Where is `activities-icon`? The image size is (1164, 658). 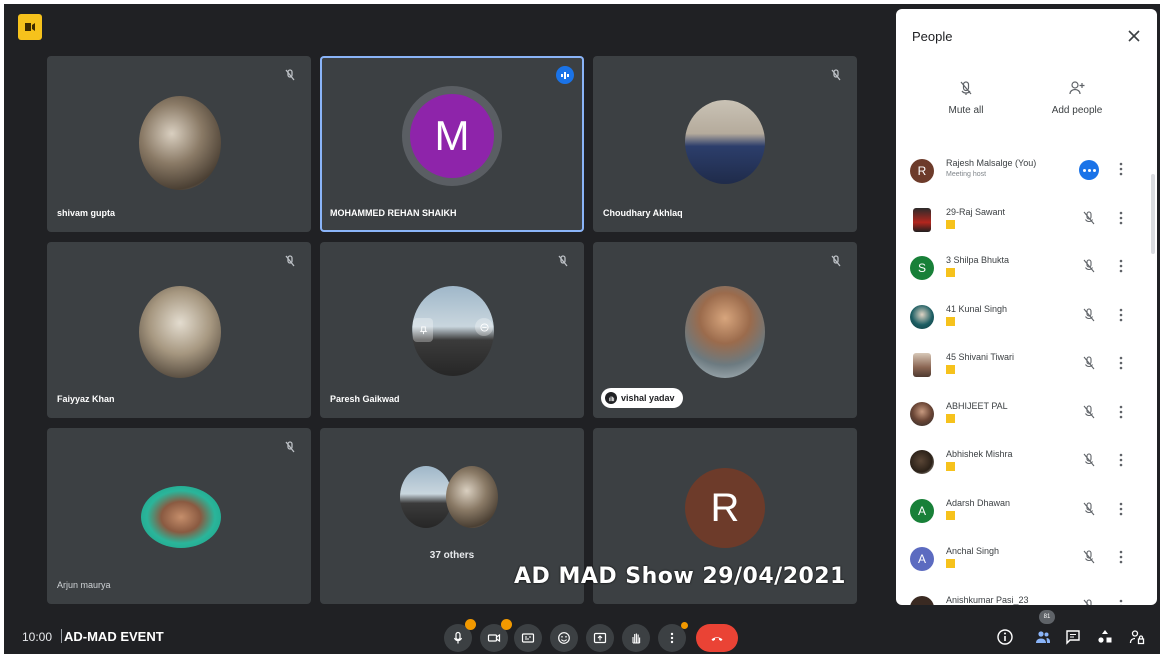 activities-icon is located at coordinates (1105, 636).